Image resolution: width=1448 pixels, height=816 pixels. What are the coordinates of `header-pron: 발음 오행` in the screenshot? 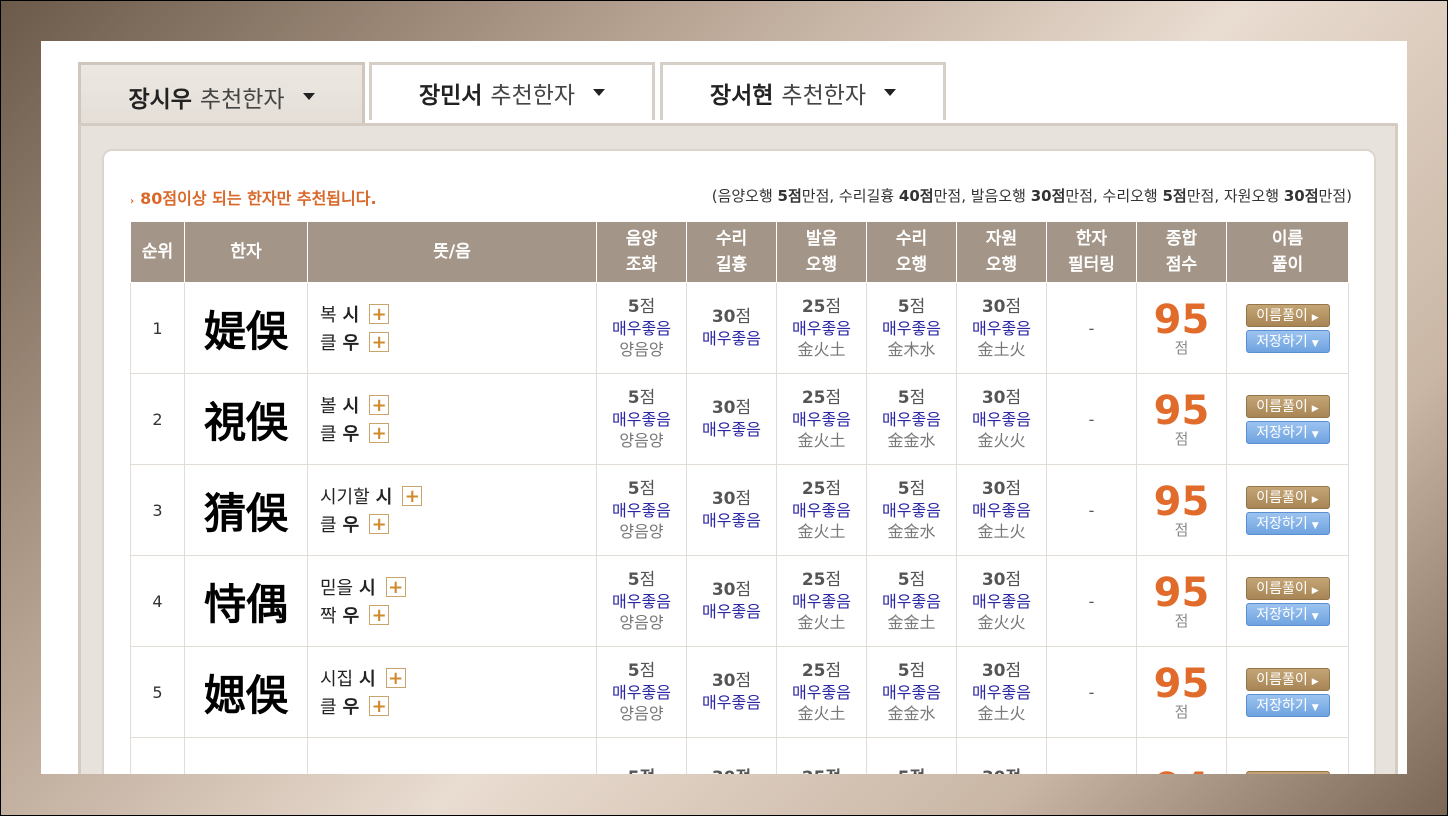 It's located at (821, 252).